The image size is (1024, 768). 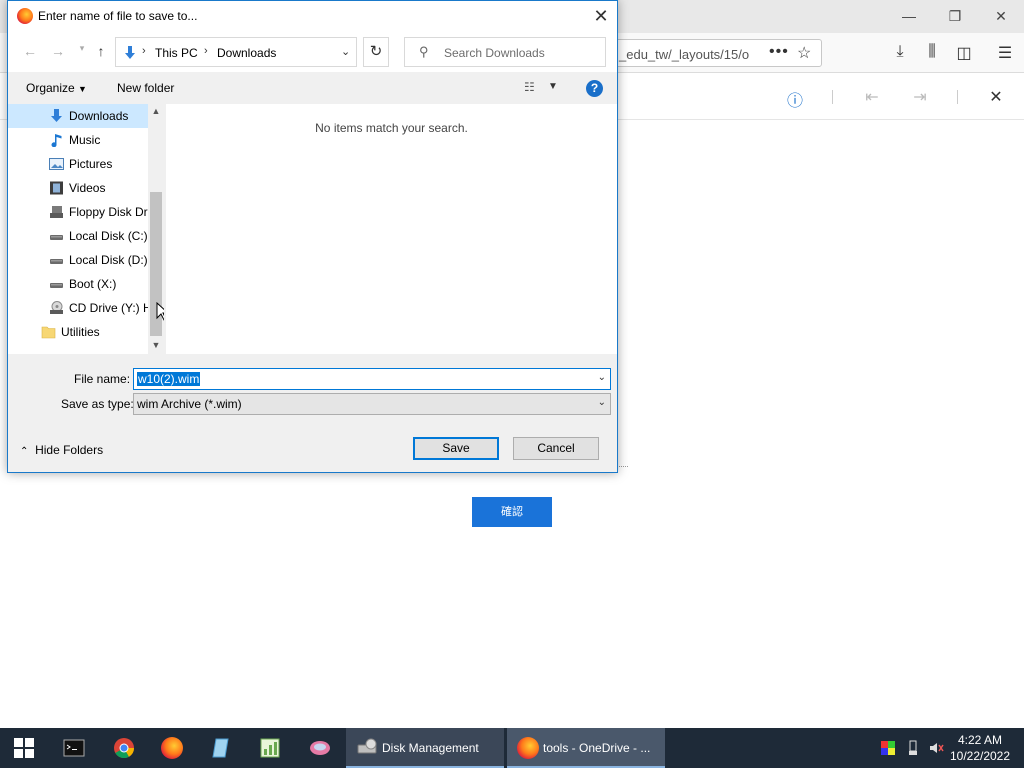 I want to click on disk-management-icon, so click(x=367, y=746).